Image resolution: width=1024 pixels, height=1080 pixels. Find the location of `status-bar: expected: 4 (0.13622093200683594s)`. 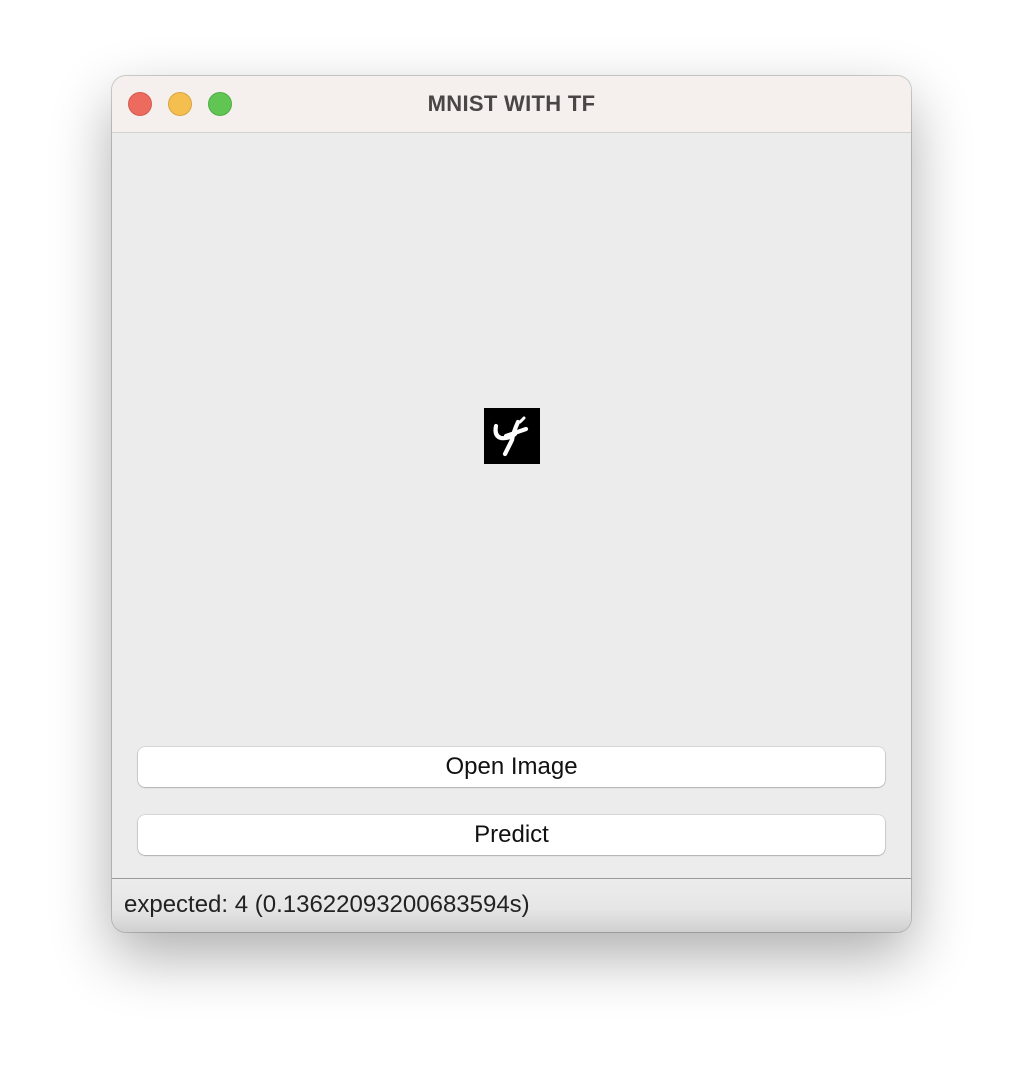

status-bar: expected: 4 (0.13622093200683594s) is located at coordinates (511, 905).